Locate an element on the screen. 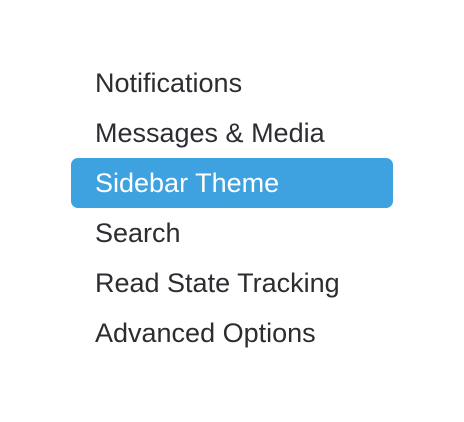 This screenshot has height=422, width=464. menu-item-notifications: Notifications is located at coordinates (232, 83).